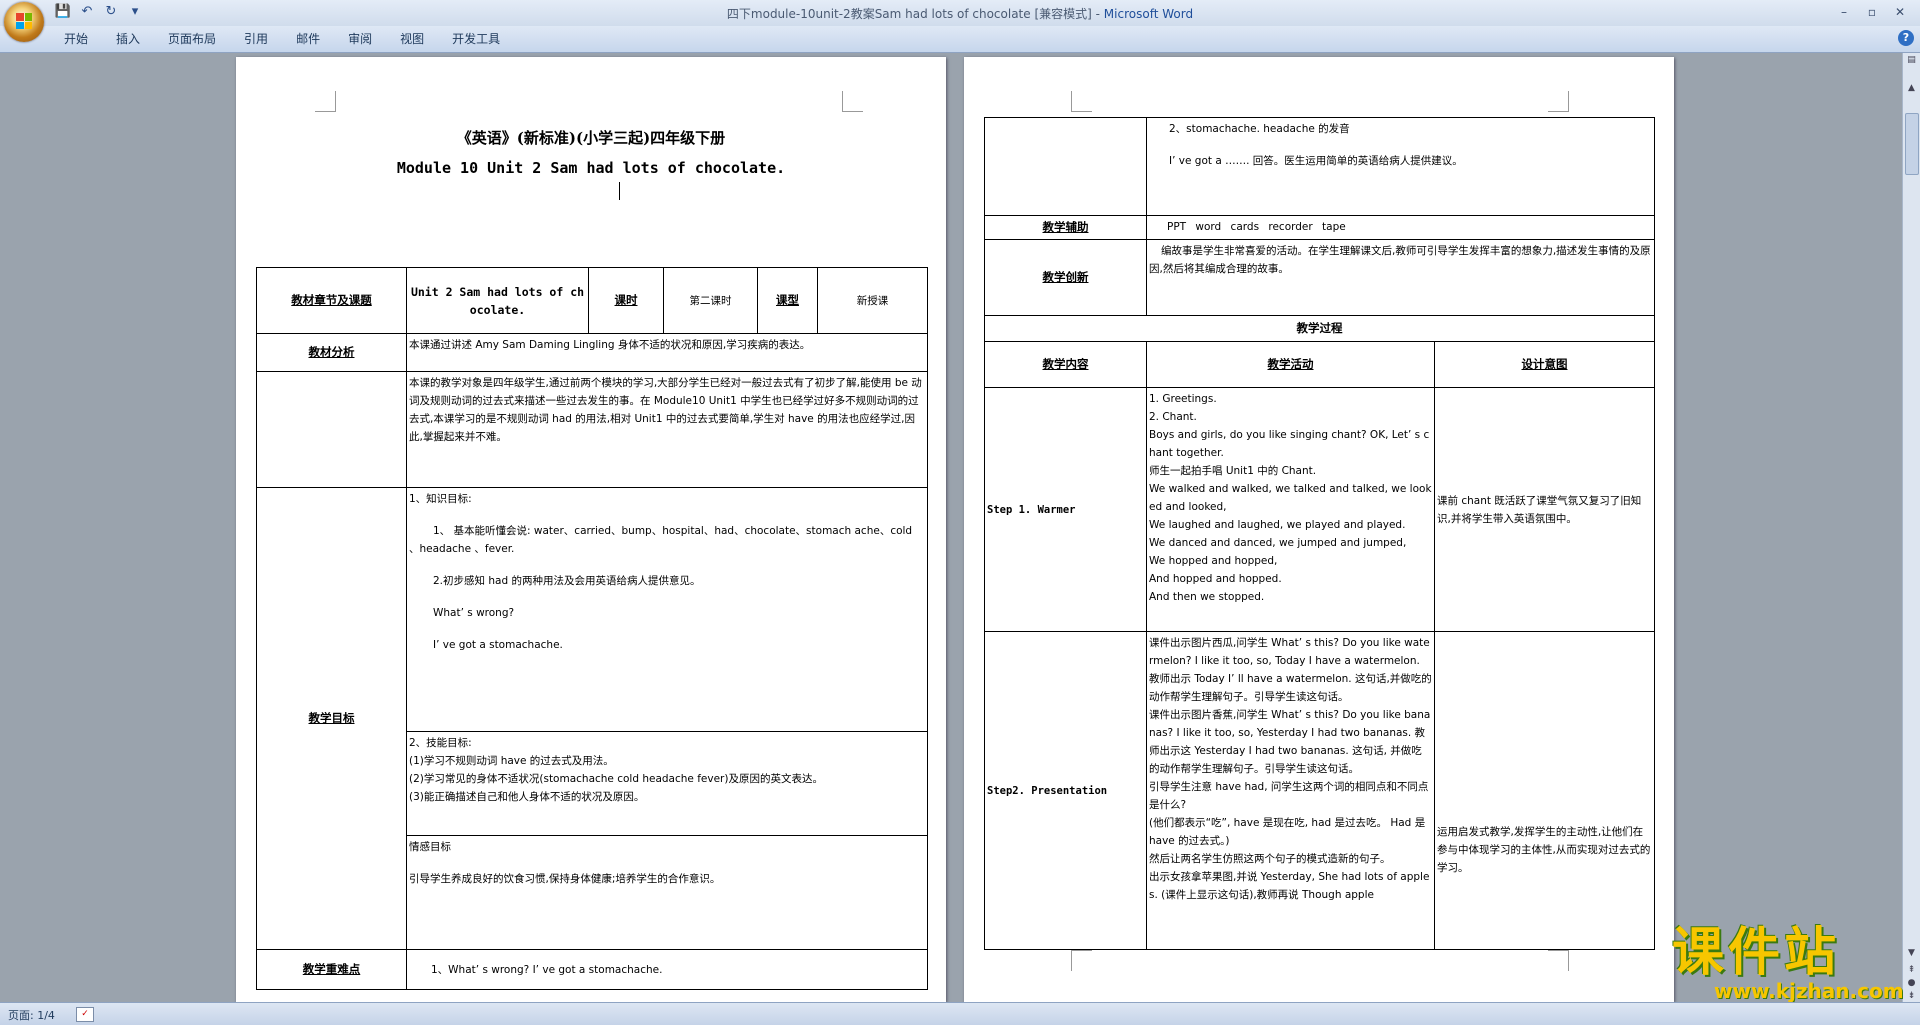 Image resolution: width=1920 pixels, height=1025 pixels. I want to click on label-key-points: 教学重难点, so click(331, 969).